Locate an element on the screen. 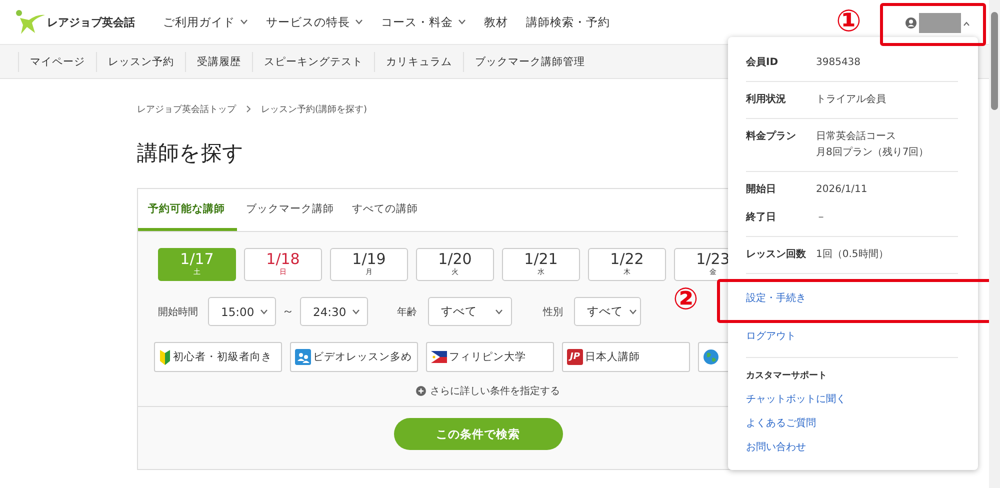 The image size is (1000, 488). step-number: ② is located at coordinates (685, 300).